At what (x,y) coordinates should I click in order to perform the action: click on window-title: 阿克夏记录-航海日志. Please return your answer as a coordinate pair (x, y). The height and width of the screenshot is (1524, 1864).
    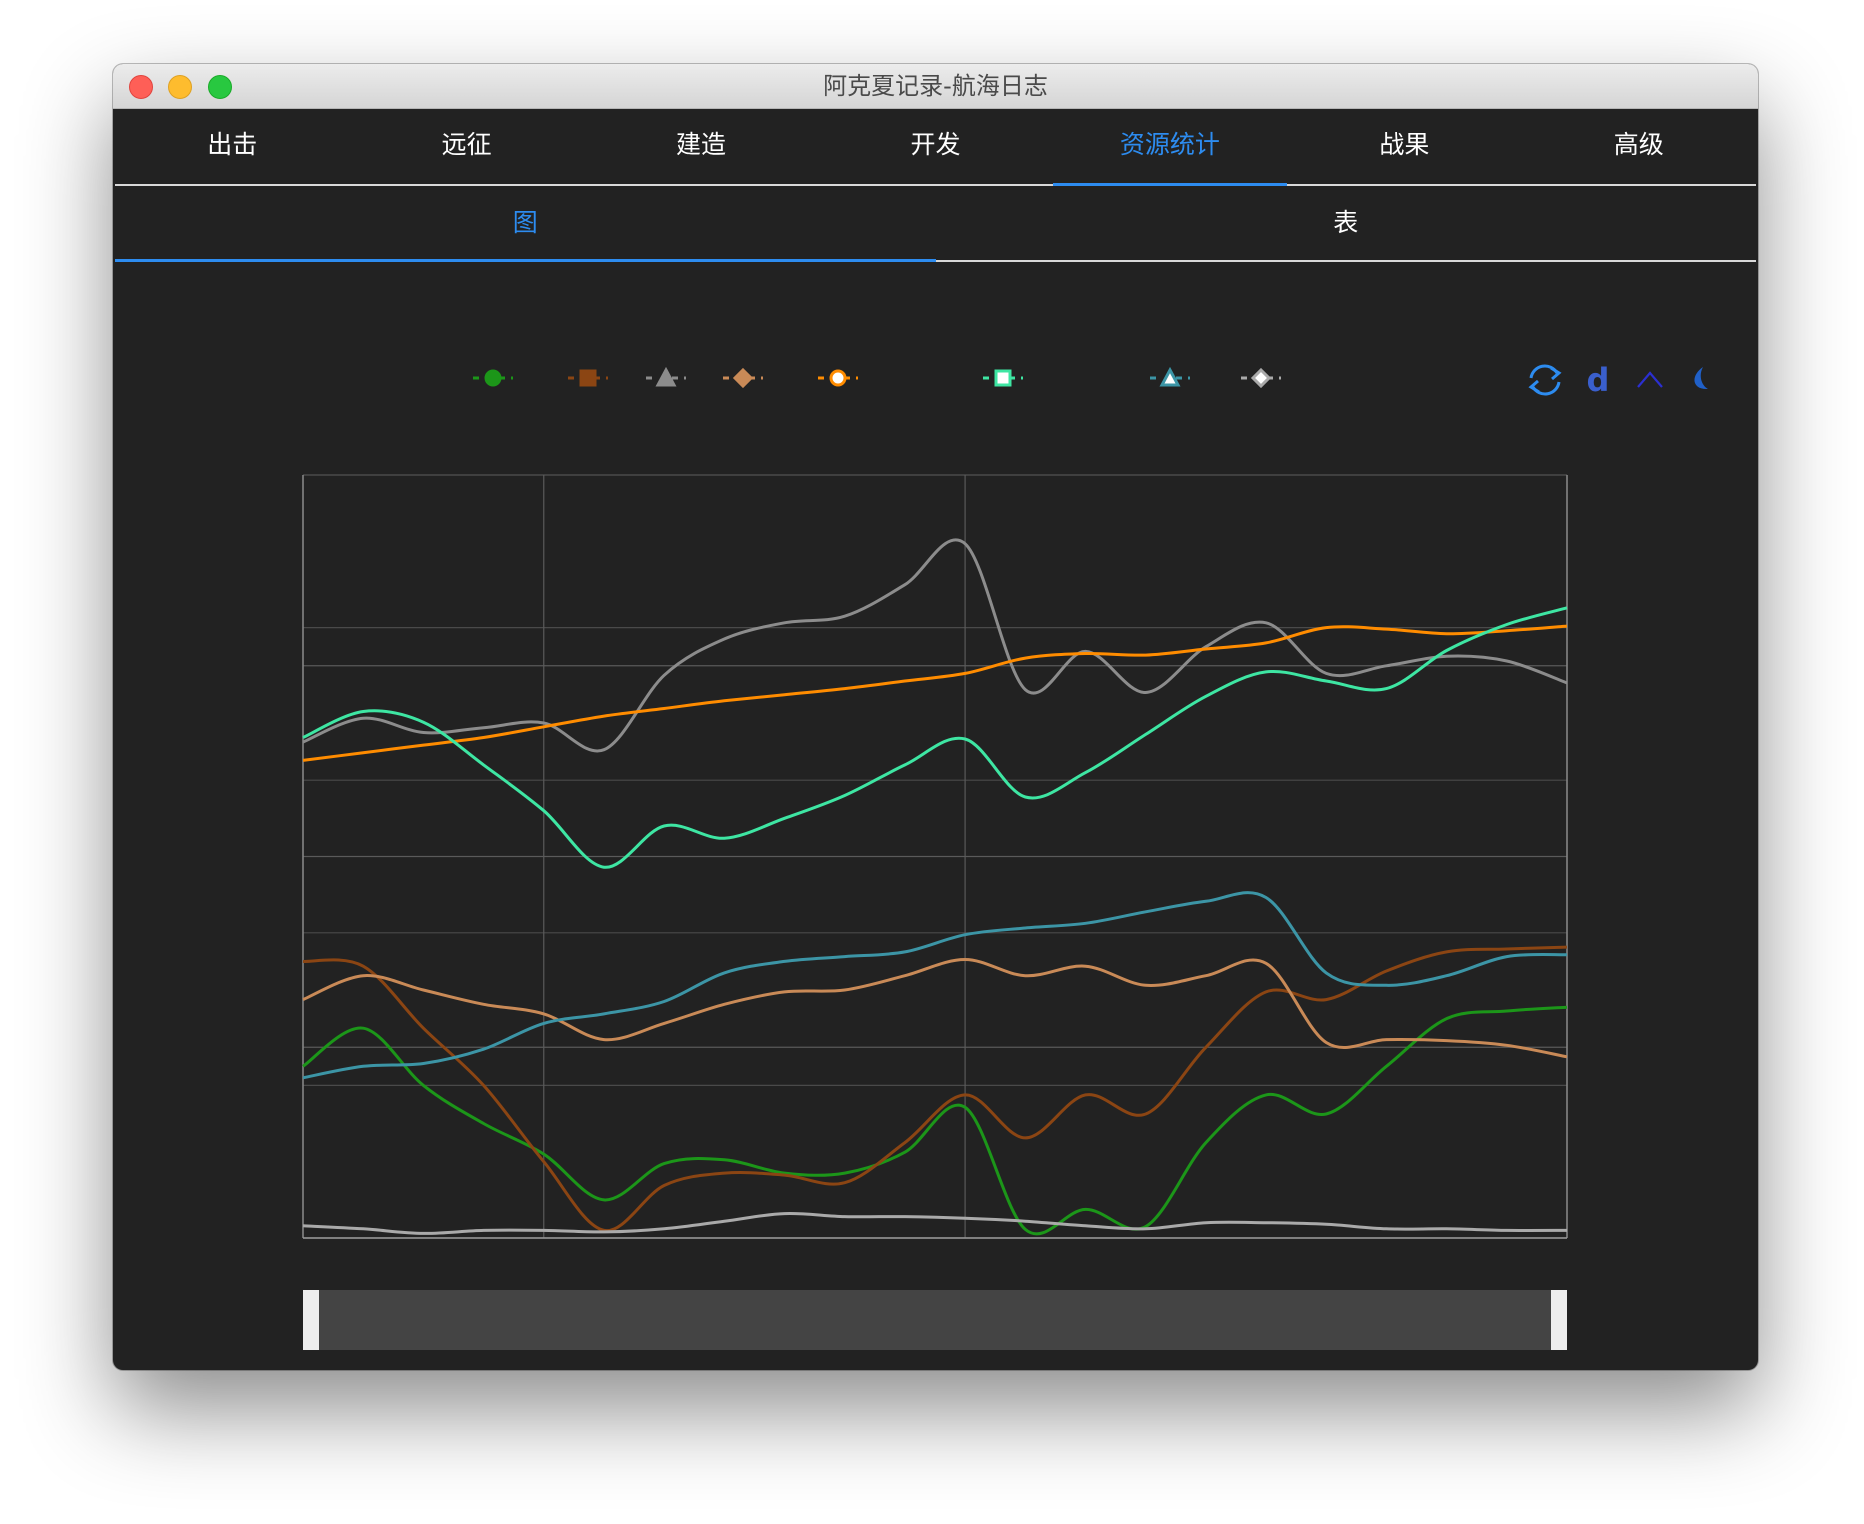
    Looking at the image, I should click on (935, 86).